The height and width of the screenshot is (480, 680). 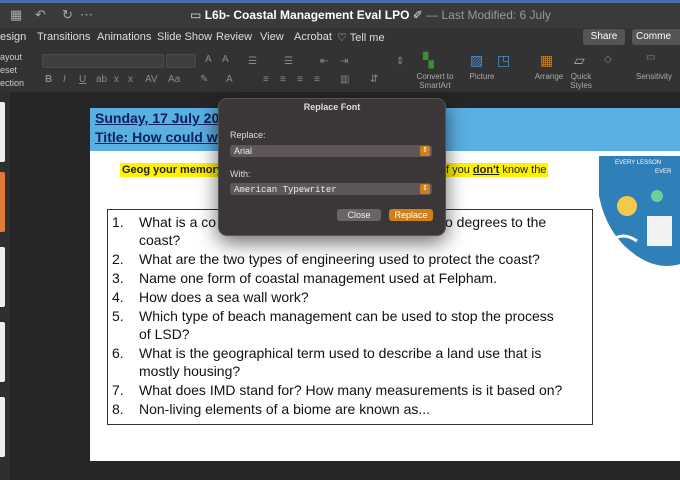 What do you see at coordinates (87, 15) in the screenshot?
I see `more-icon: ⋯` at bounding box center [87, 15].